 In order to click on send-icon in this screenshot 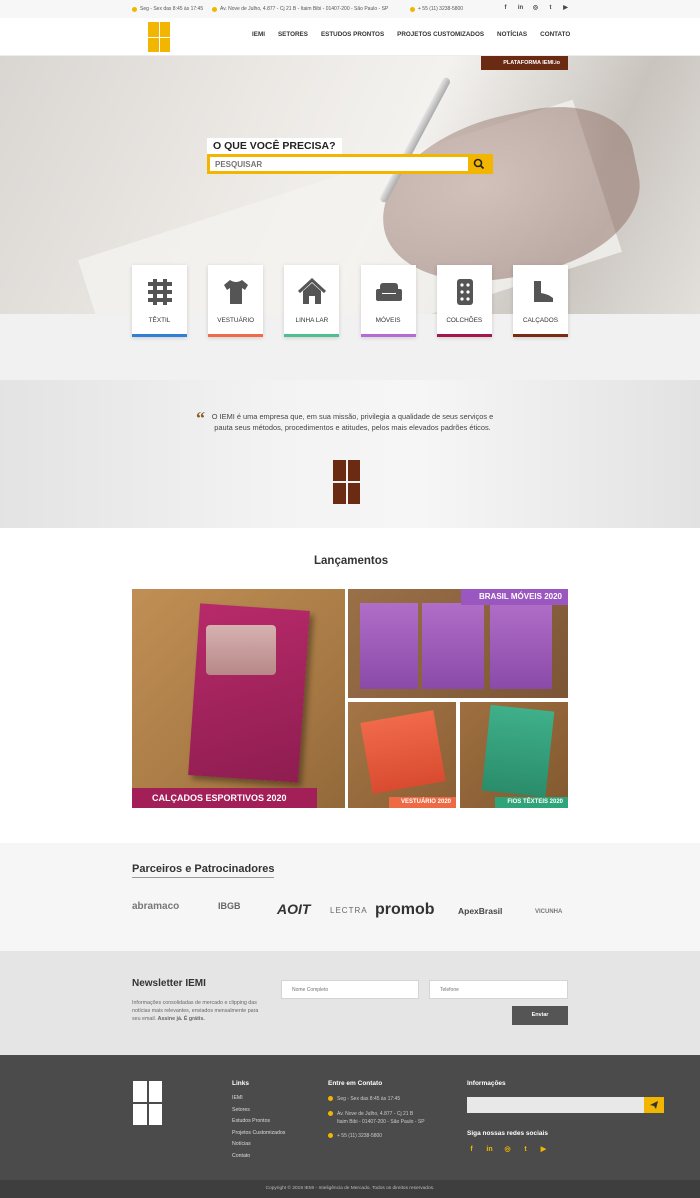, I will do `click(654, 1105)`.